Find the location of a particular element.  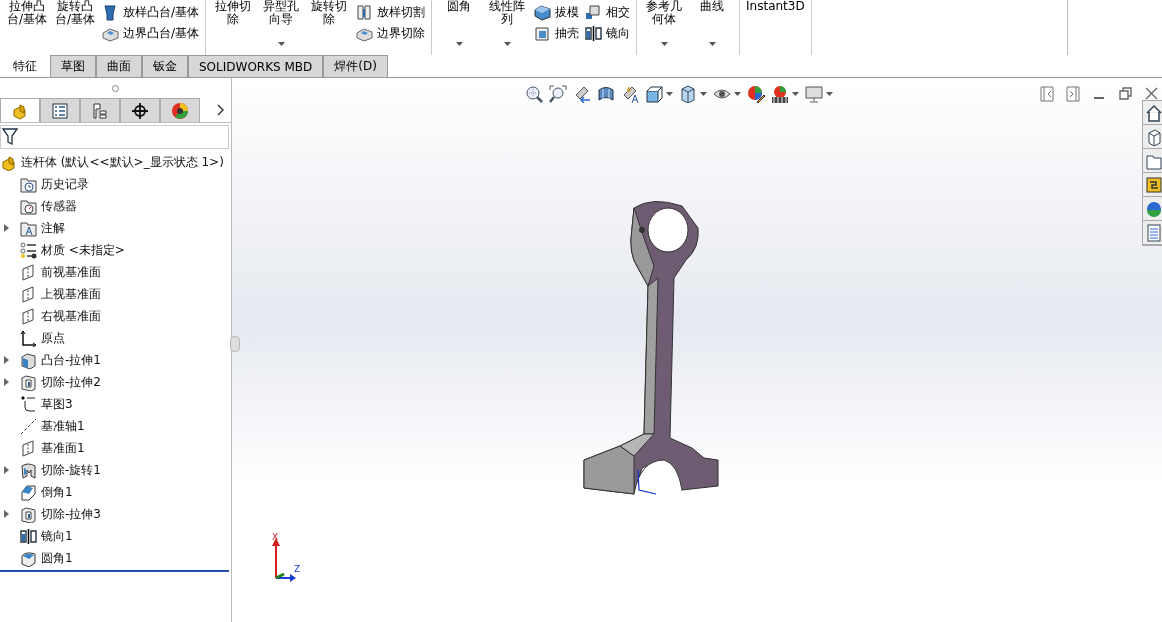

tree-item: 基准轴1 is located at coordinates (63, 426).